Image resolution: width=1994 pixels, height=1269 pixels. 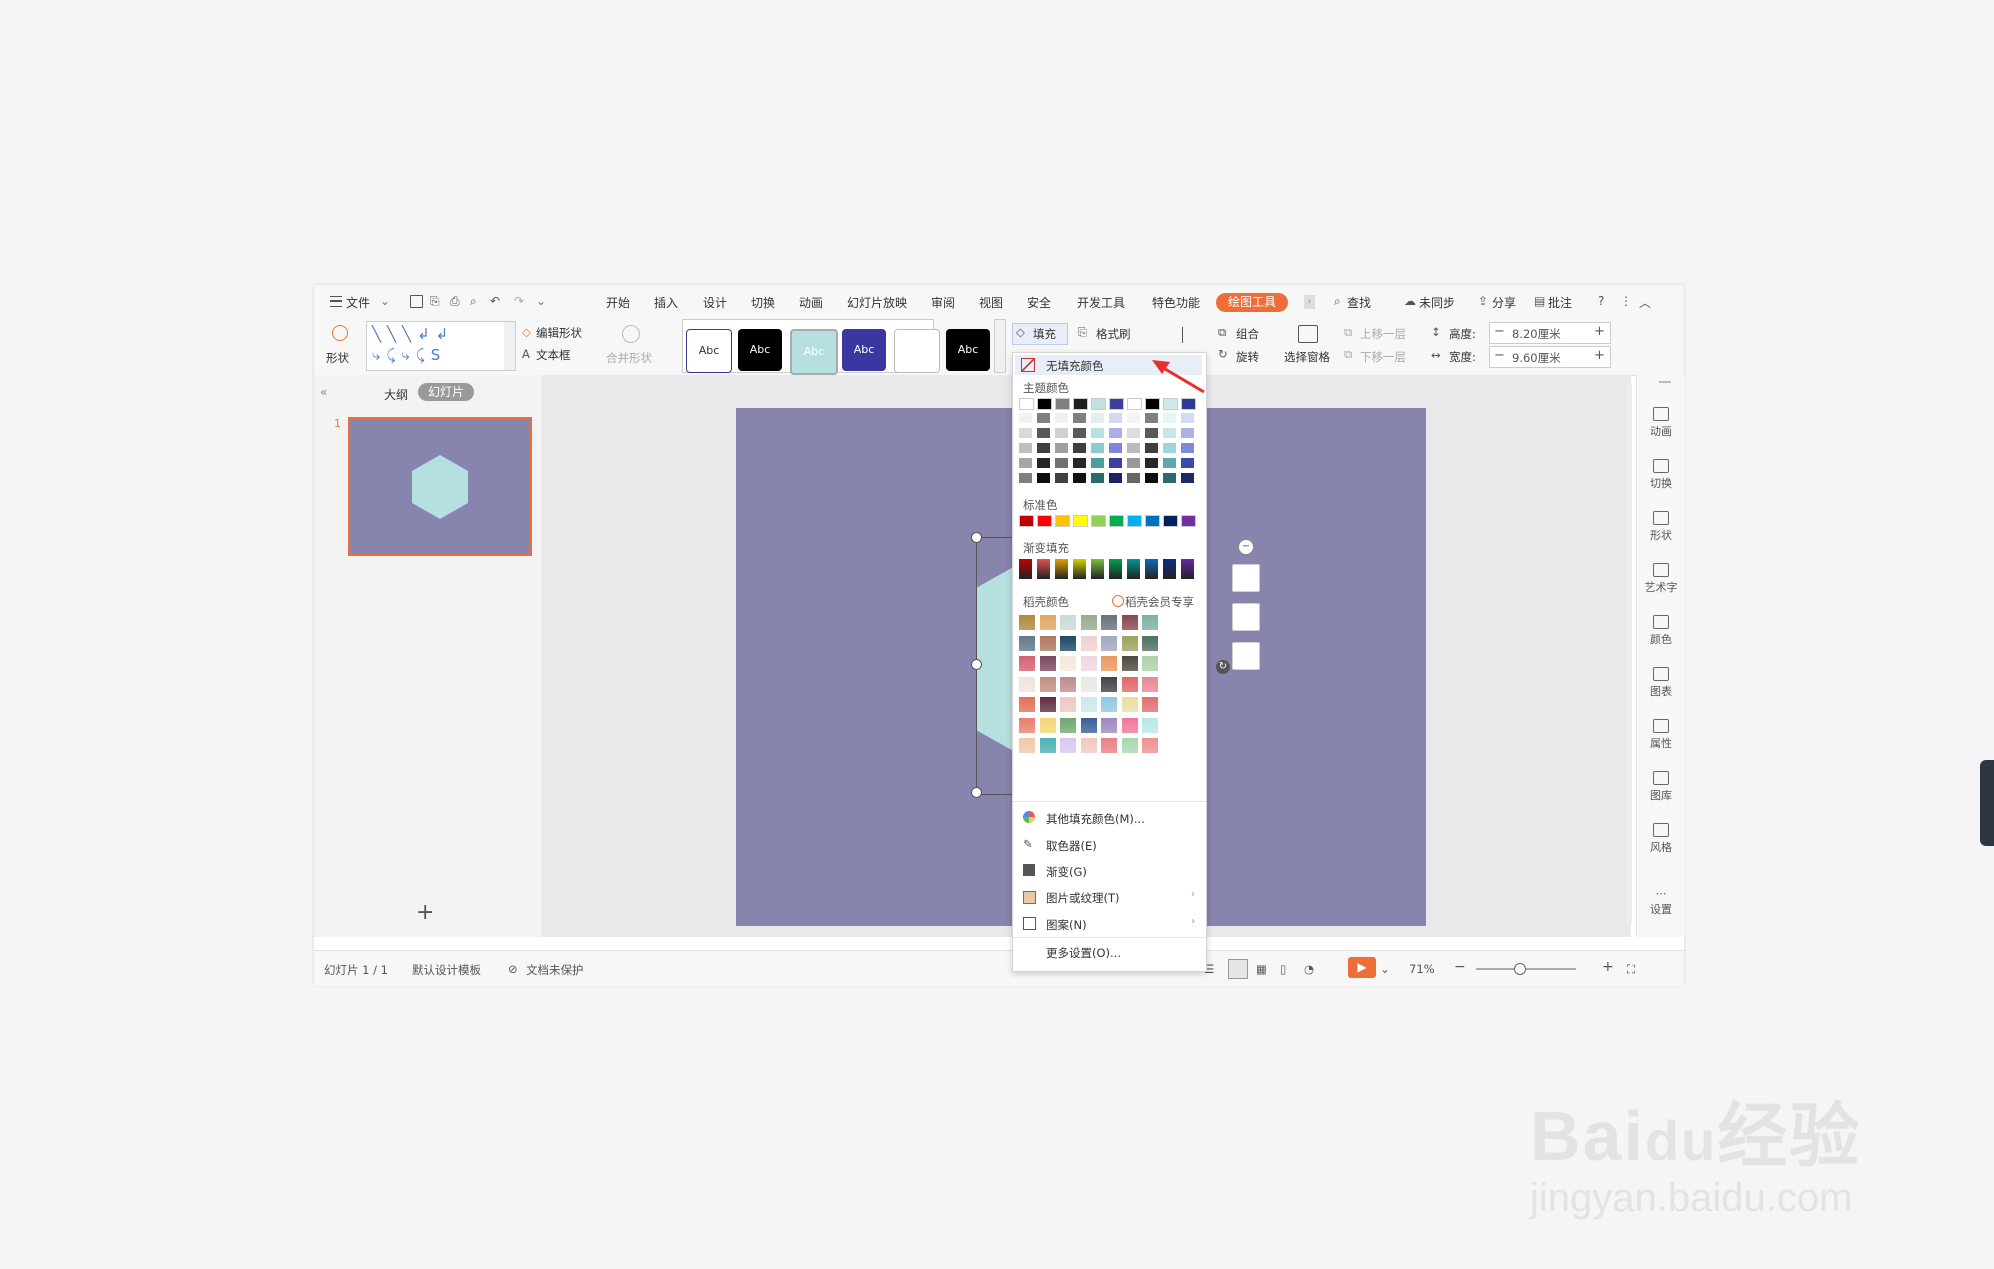 I want to click on menu-icon, so click(x=336, y=301).